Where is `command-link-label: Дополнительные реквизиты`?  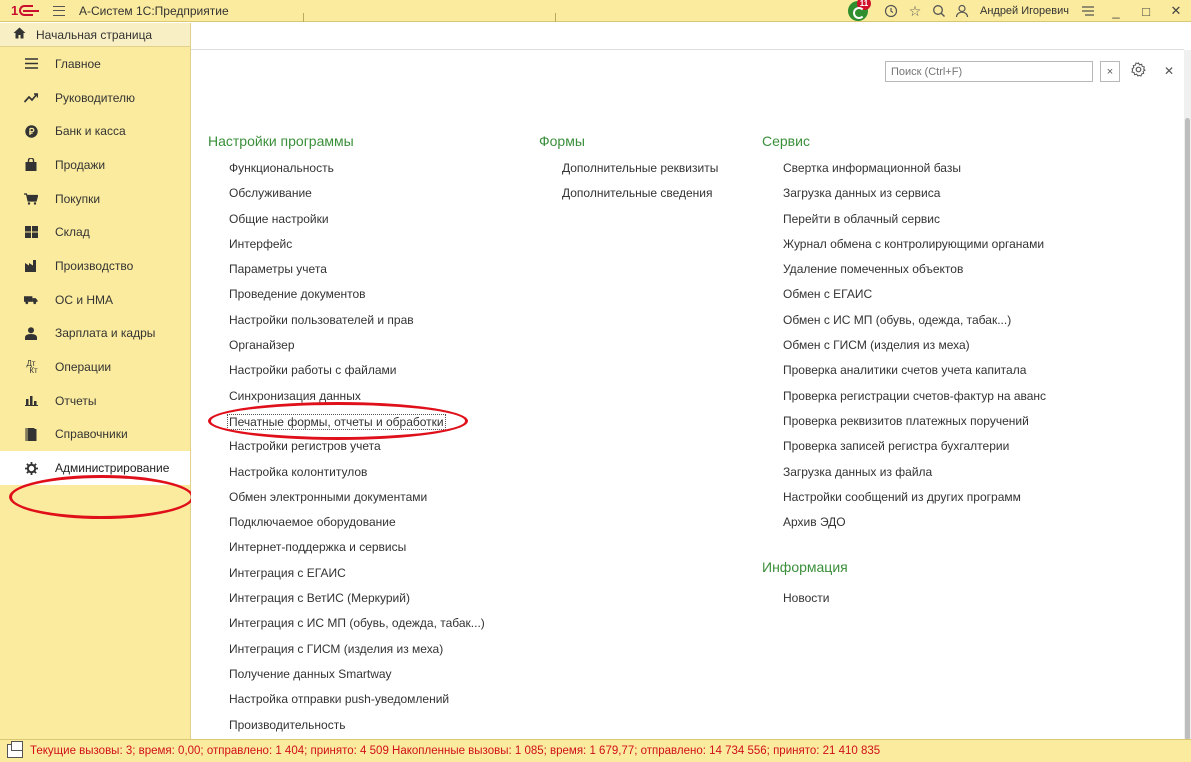
command-link-label: Дополнительные реквизиты is located at coordinates (640, 168).